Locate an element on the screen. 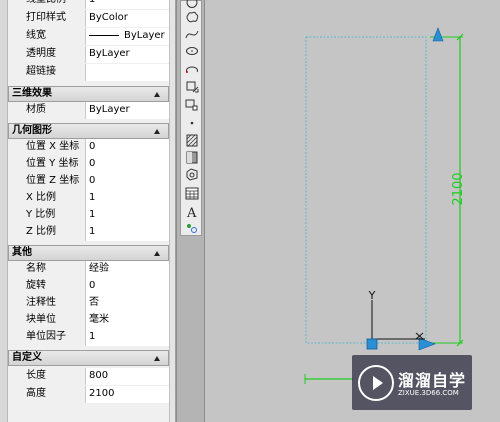 The image size is (500, 422). prop-label: 长度 is located at coordinates (47, 376).